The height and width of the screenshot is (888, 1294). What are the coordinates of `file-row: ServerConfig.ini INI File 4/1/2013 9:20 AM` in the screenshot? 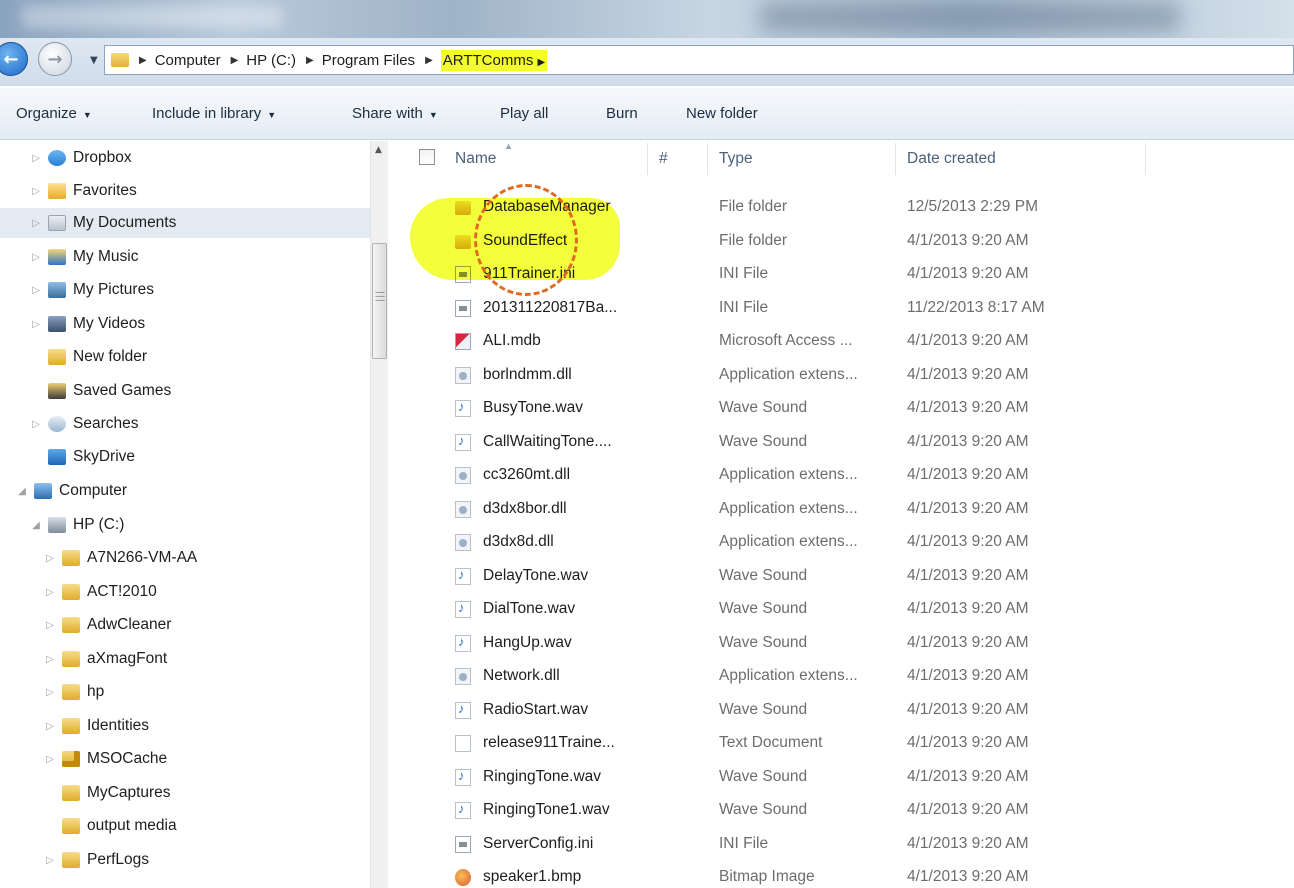 It's located at (841, 844).